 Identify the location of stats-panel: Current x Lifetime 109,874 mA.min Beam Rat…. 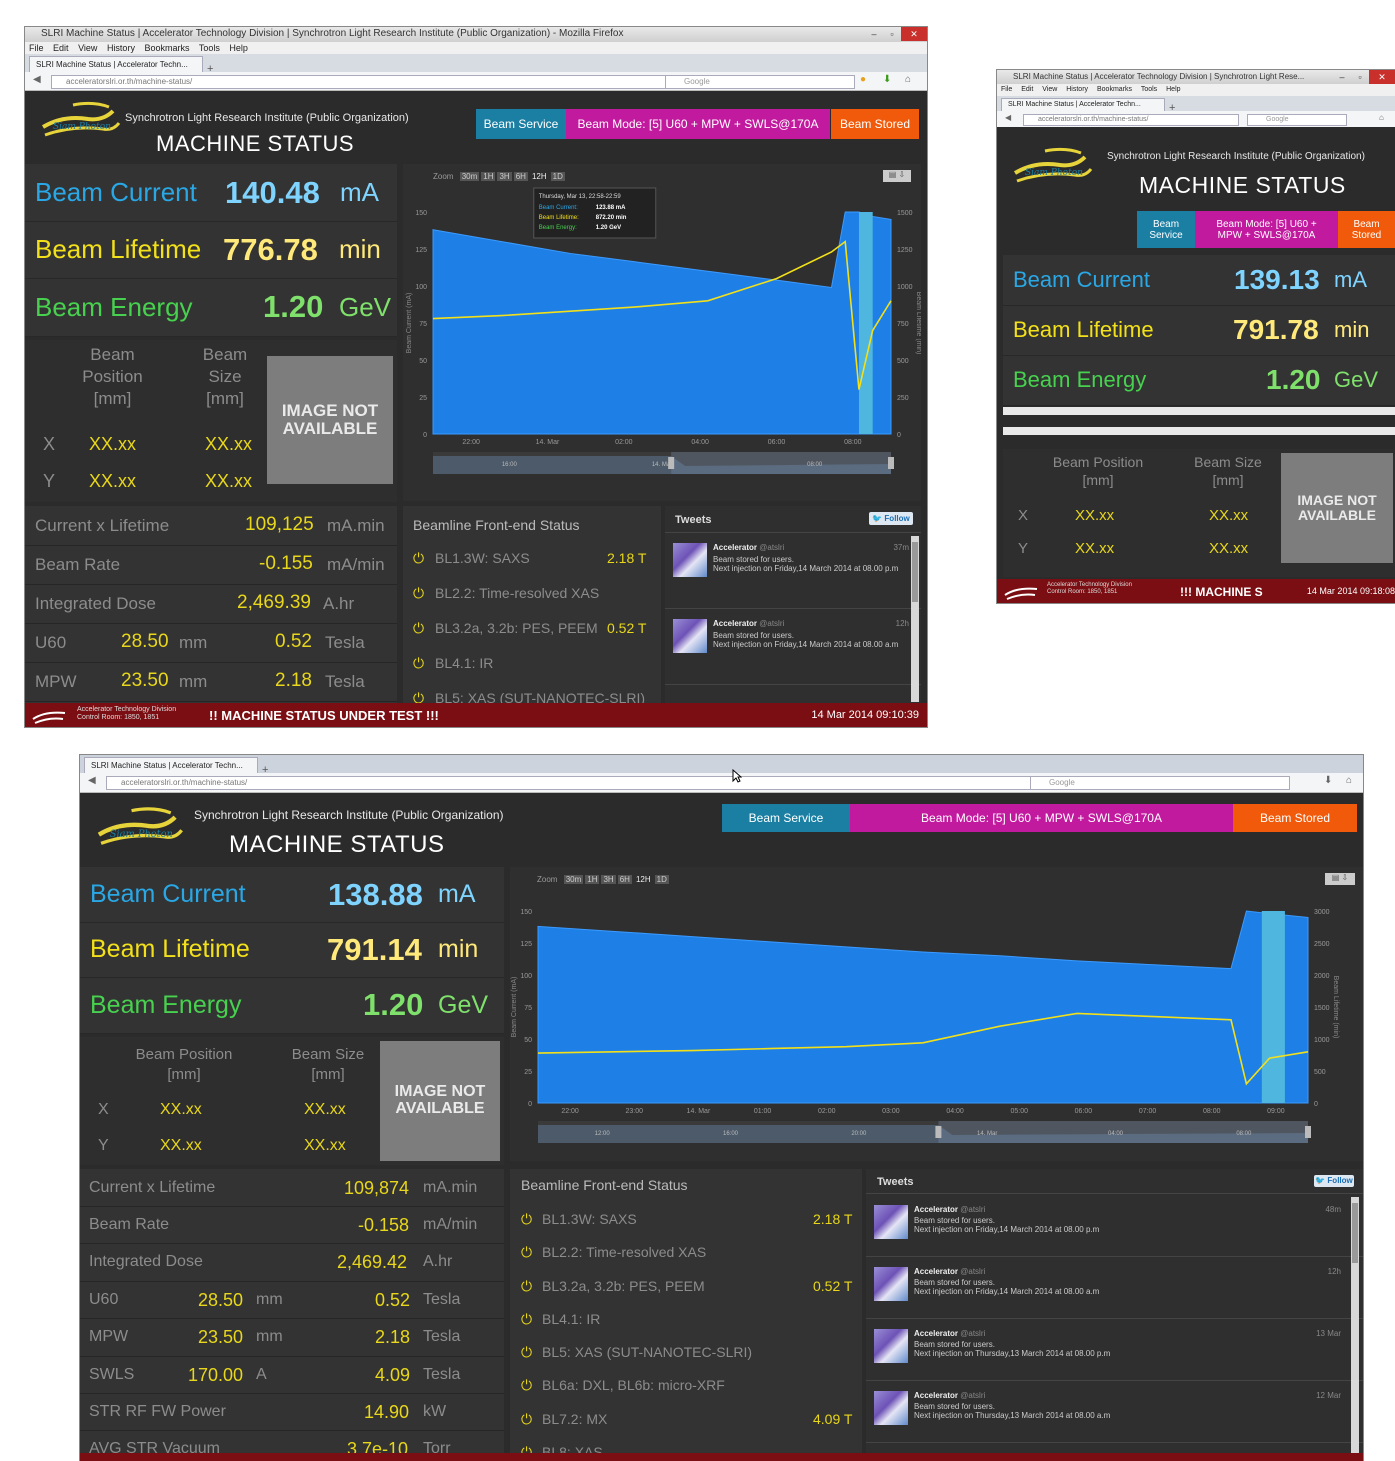
(292, 1315).